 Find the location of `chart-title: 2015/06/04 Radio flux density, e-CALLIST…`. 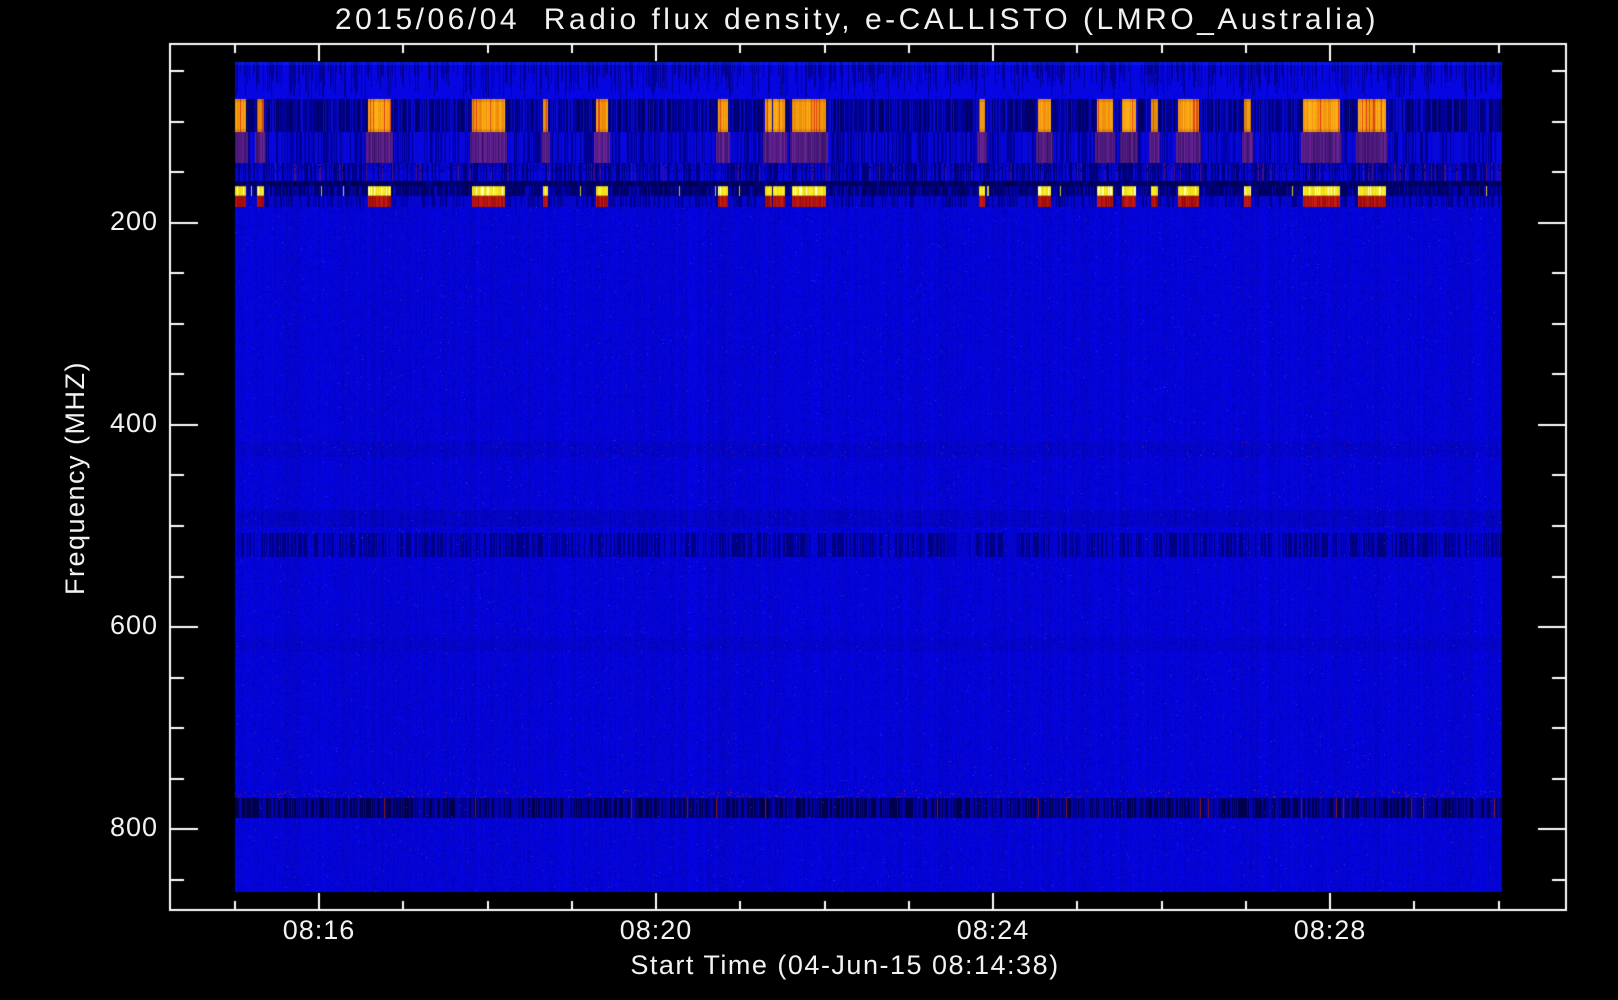

chart-title: 2015/06/04 Radio flux density, e-CALLIST… is located at coordinates (857, 19).